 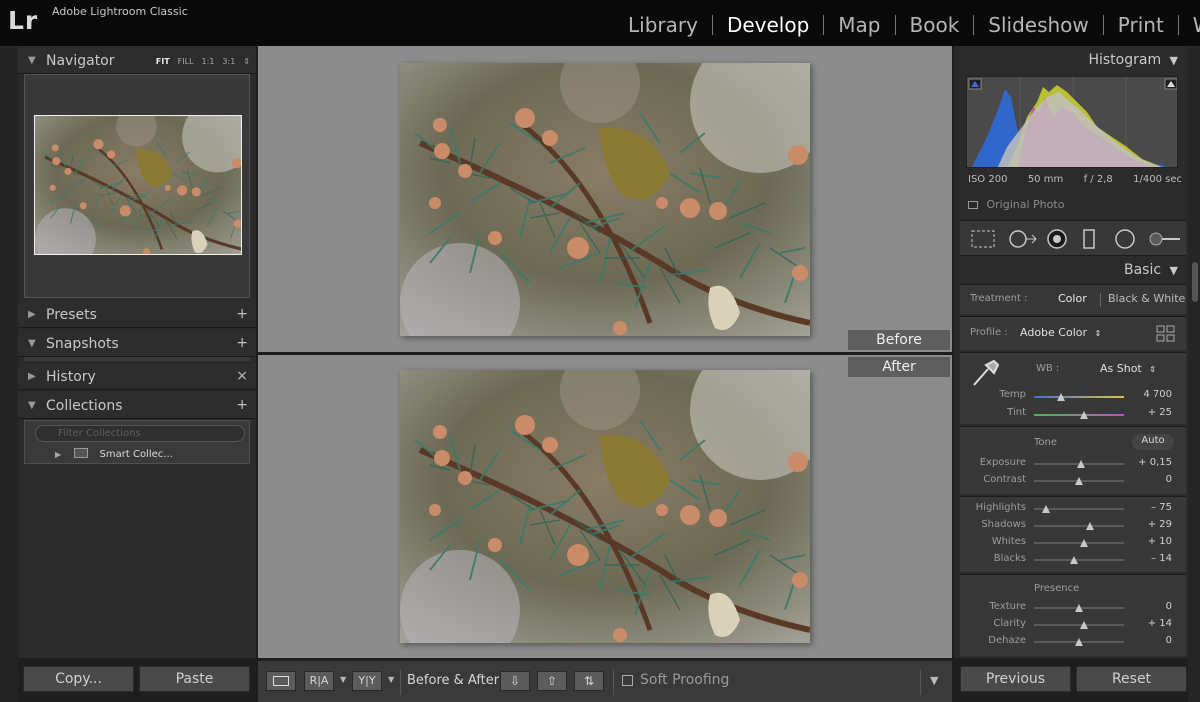 I want to click on module-slideshow: Slideshow, so click(x=1038, y=25).